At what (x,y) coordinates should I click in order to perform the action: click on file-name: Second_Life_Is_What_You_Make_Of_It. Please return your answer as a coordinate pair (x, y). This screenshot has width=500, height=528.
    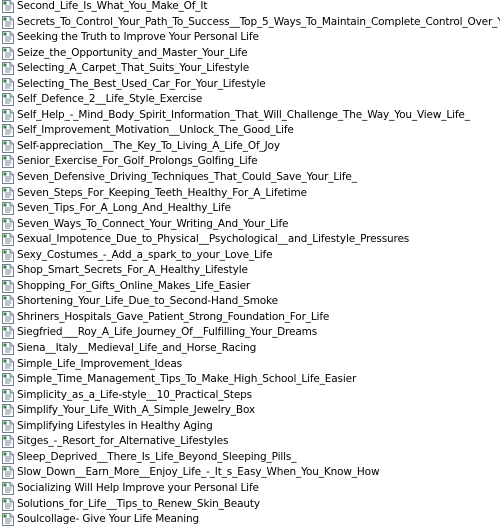
    Looking at the image, I should click on (112, 6).